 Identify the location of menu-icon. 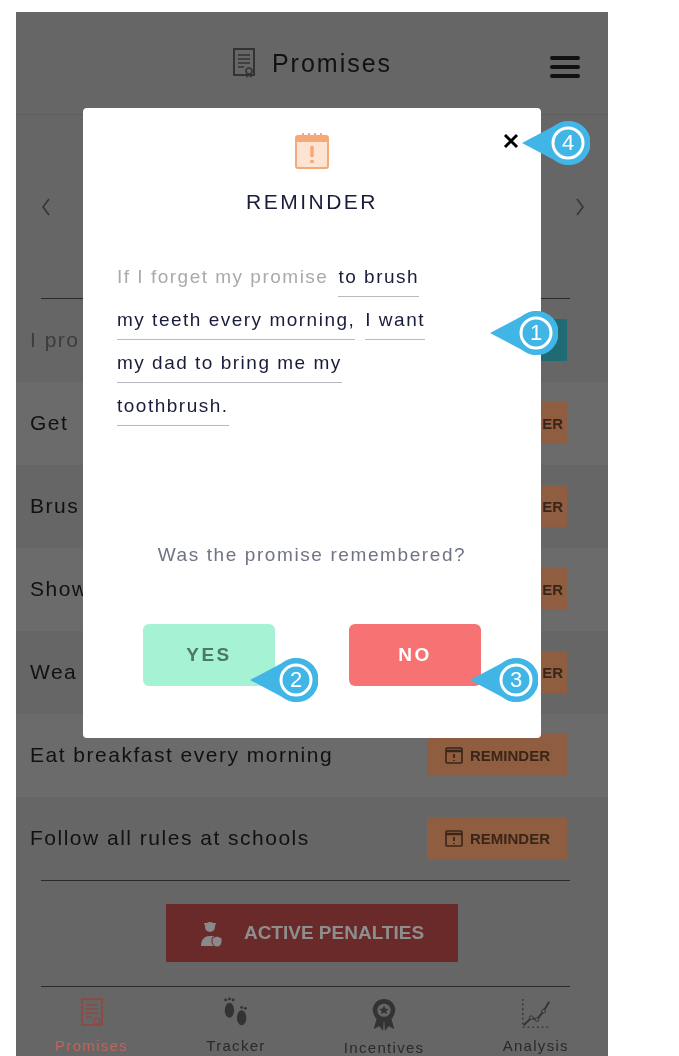
(565, 67).